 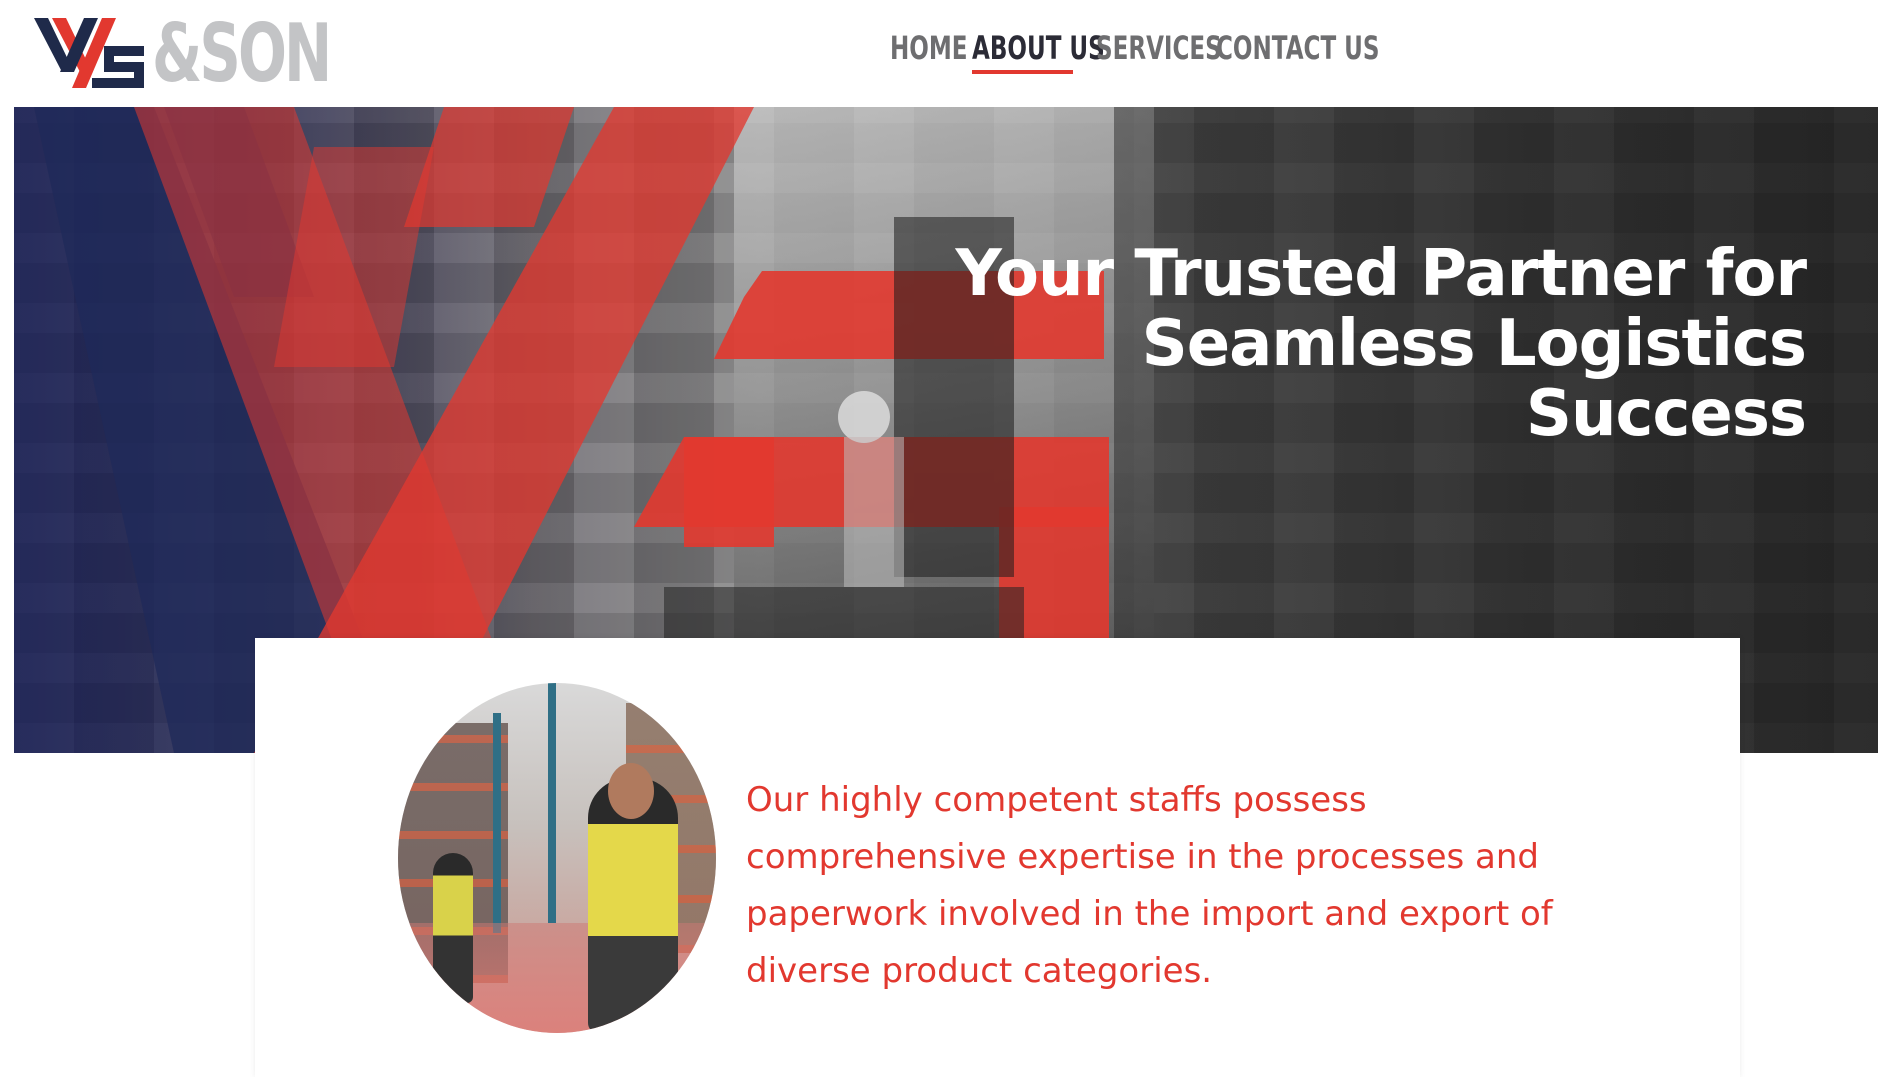 What do you see at coordinates (1381, 274) in the screenshot?
I see `hero-headline-line1: Your Trusted Partner for` at bounding box center [1381, 274].